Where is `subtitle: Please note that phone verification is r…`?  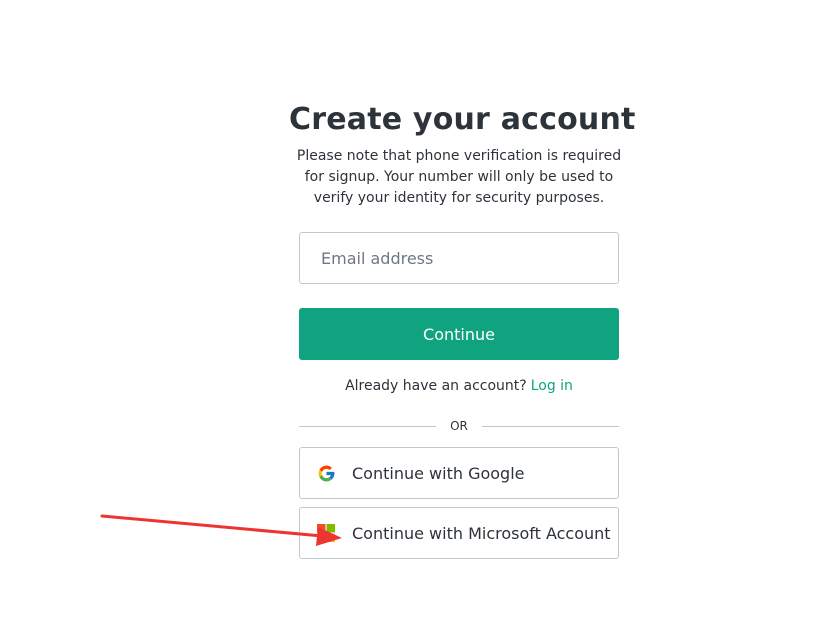 subtitle: Please note that phone verification is r… is located at coordinates (459, 177).